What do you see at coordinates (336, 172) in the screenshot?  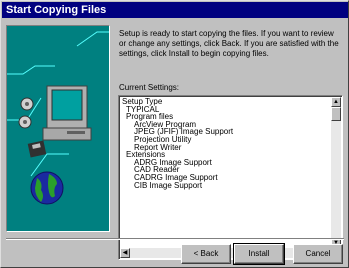 I see `vertical-scrollbar: ▲ ▼` at bounding box center [336, 172].